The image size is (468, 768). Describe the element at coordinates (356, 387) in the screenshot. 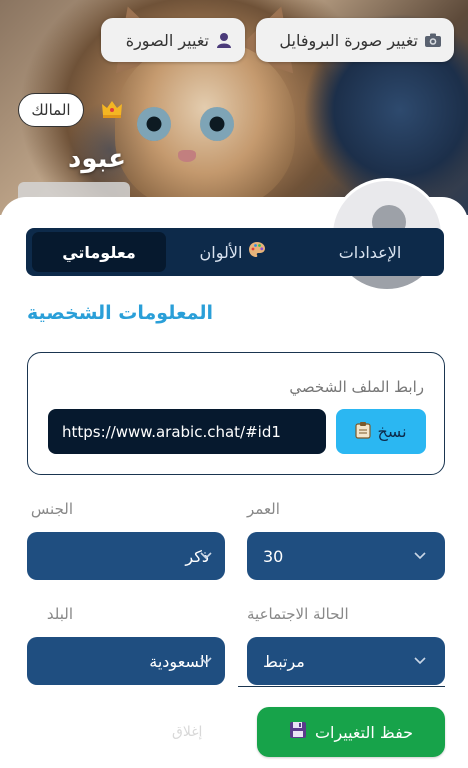

I see `profile-link-label: رابط الملف الشخصي` at that location.